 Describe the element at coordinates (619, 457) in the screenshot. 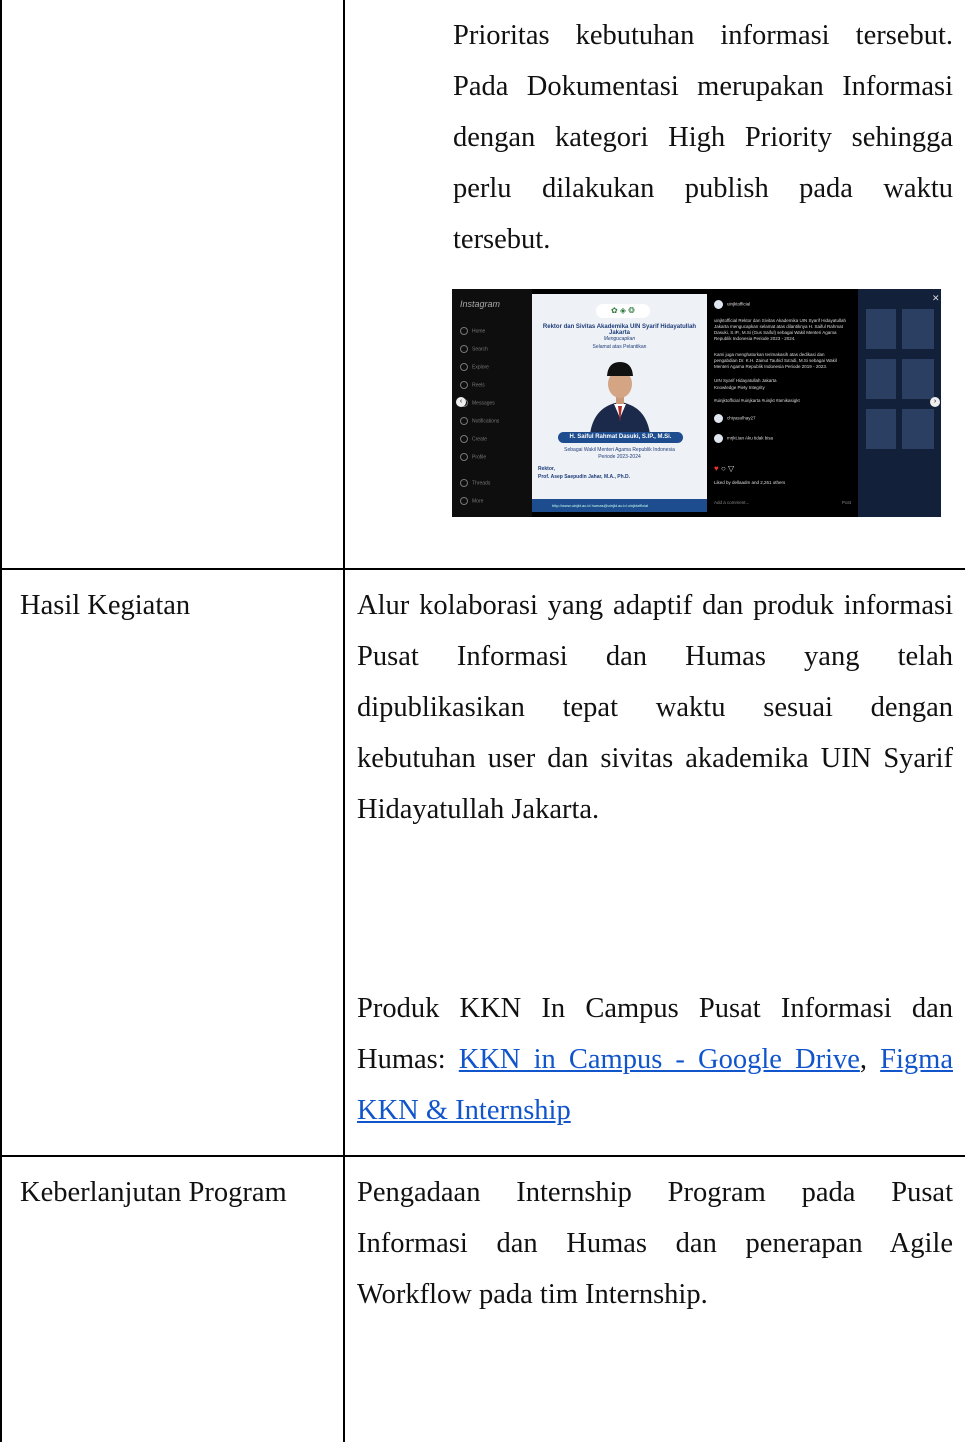

I see `post-period: Periode 2023-2024` at that location.